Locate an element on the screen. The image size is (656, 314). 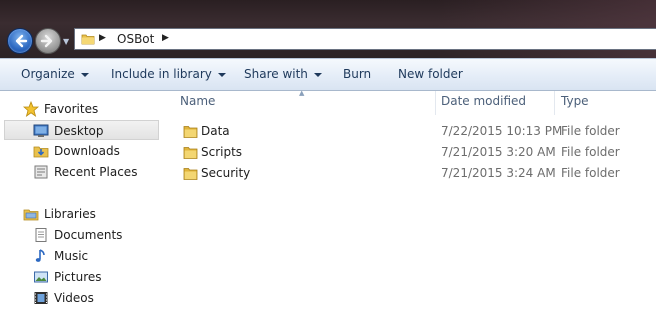
column-header-date-modified: Date modified is located at coordinates (483, 103).